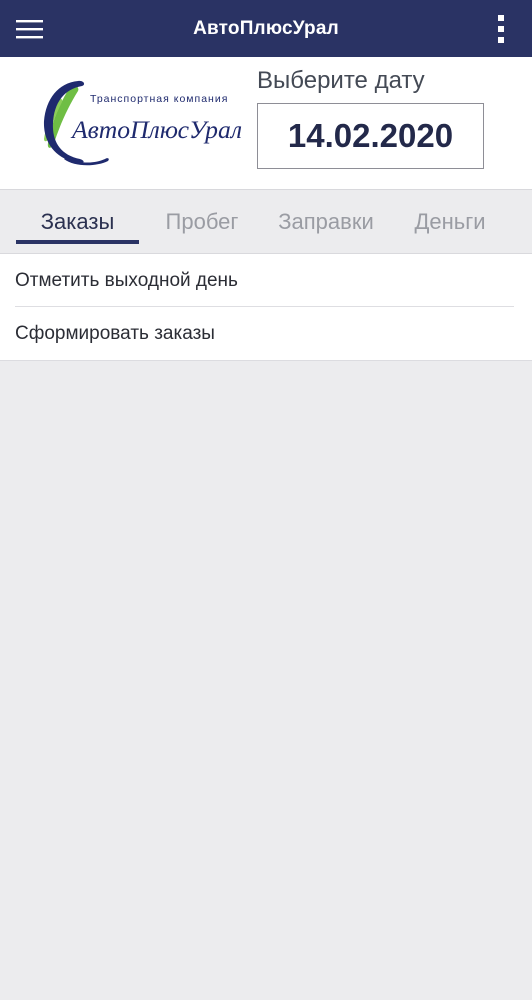 The width and height of the screenshot is (532, 1000). What do you see at coordinates (370, 136) in the screenshot?
I see `date-field: 14.02.2020` at bounding box center [370, 136].